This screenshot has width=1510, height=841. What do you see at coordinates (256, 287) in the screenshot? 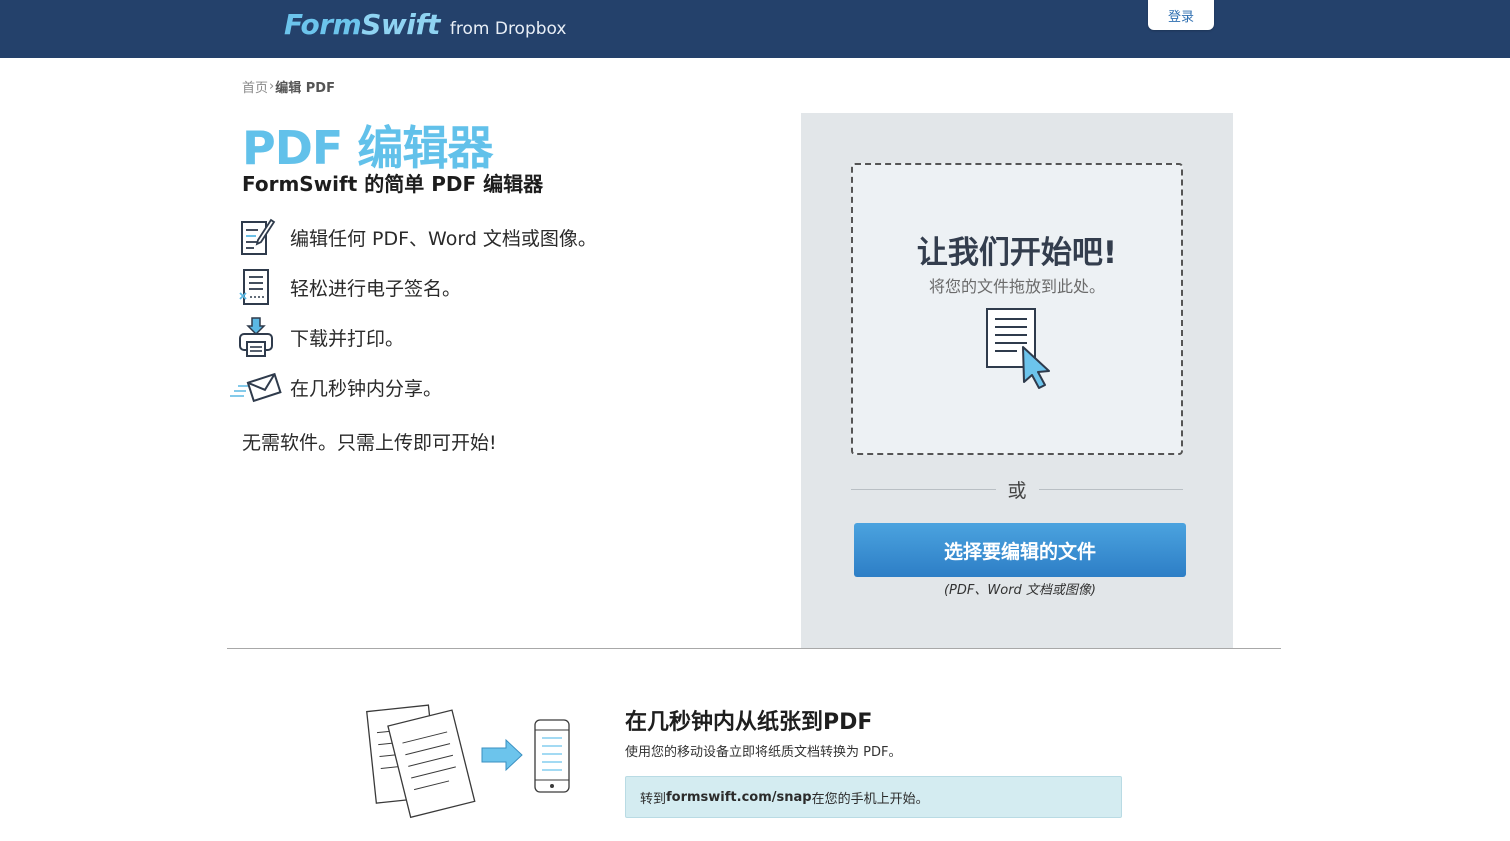
I see `signature-document-icon` at bounding box center [256, 287].